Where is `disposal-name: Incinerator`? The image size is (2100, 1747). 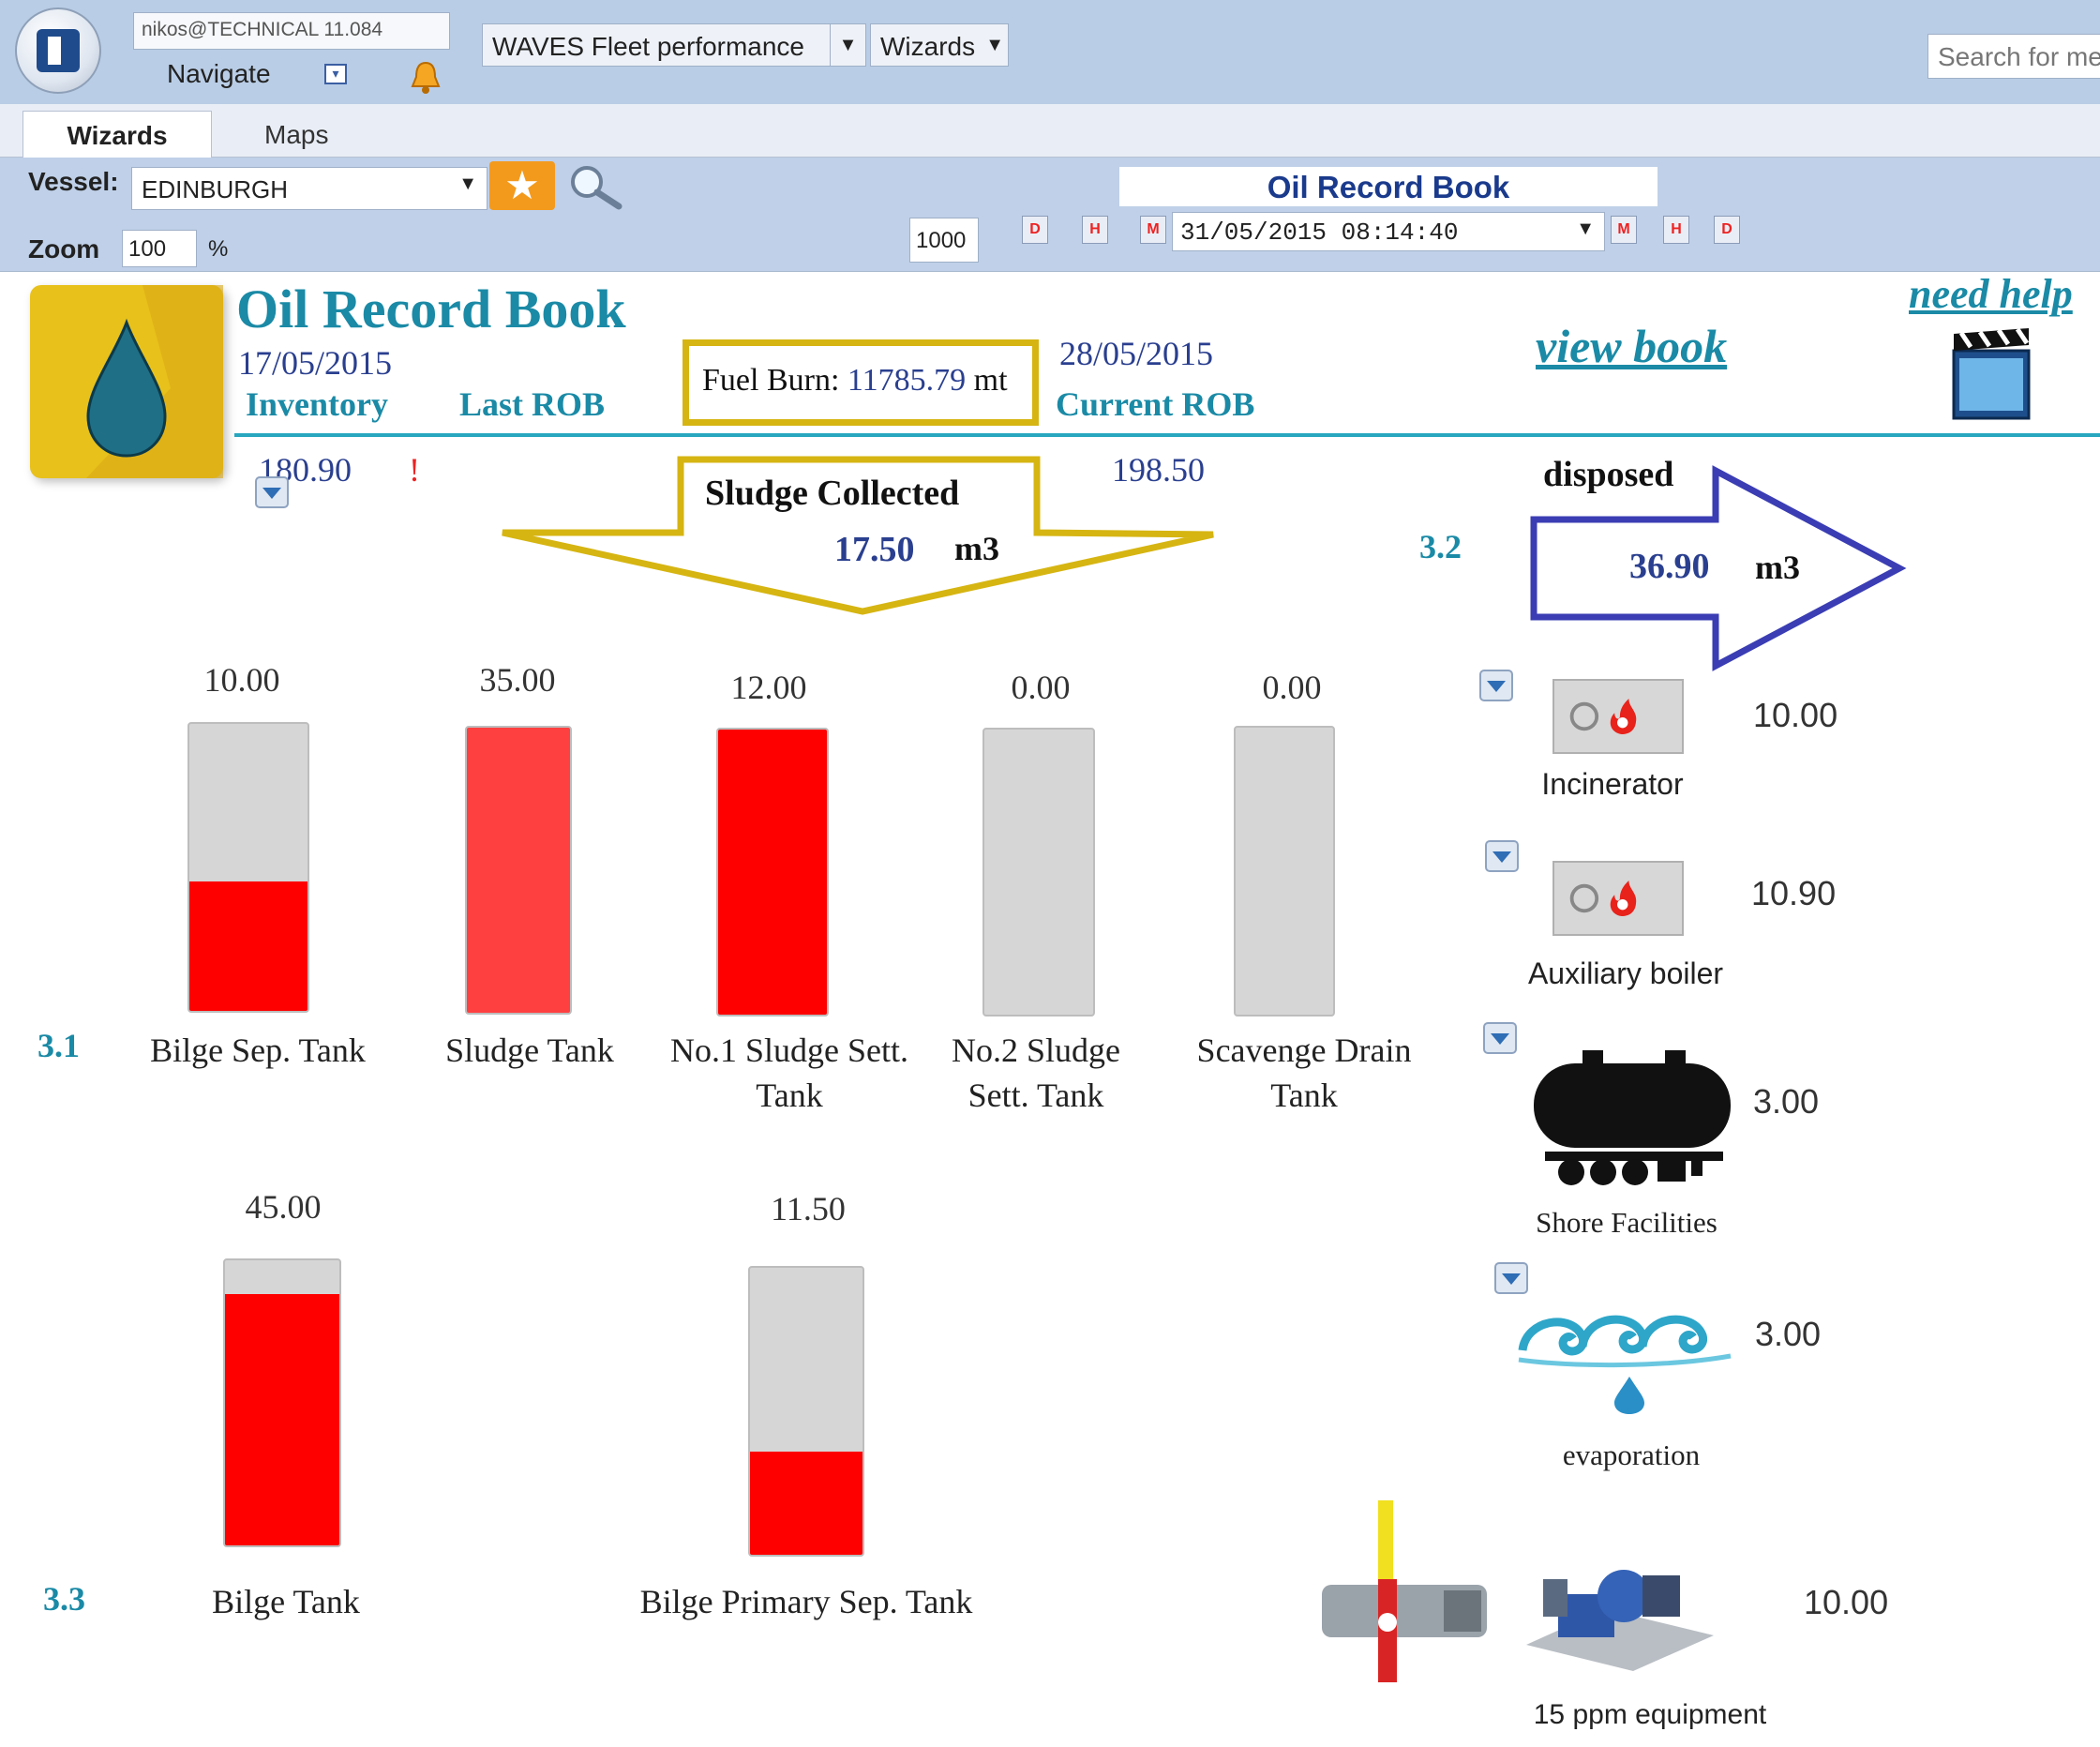 disposal-name: Incinerator is located at coordinates (1612, 784).